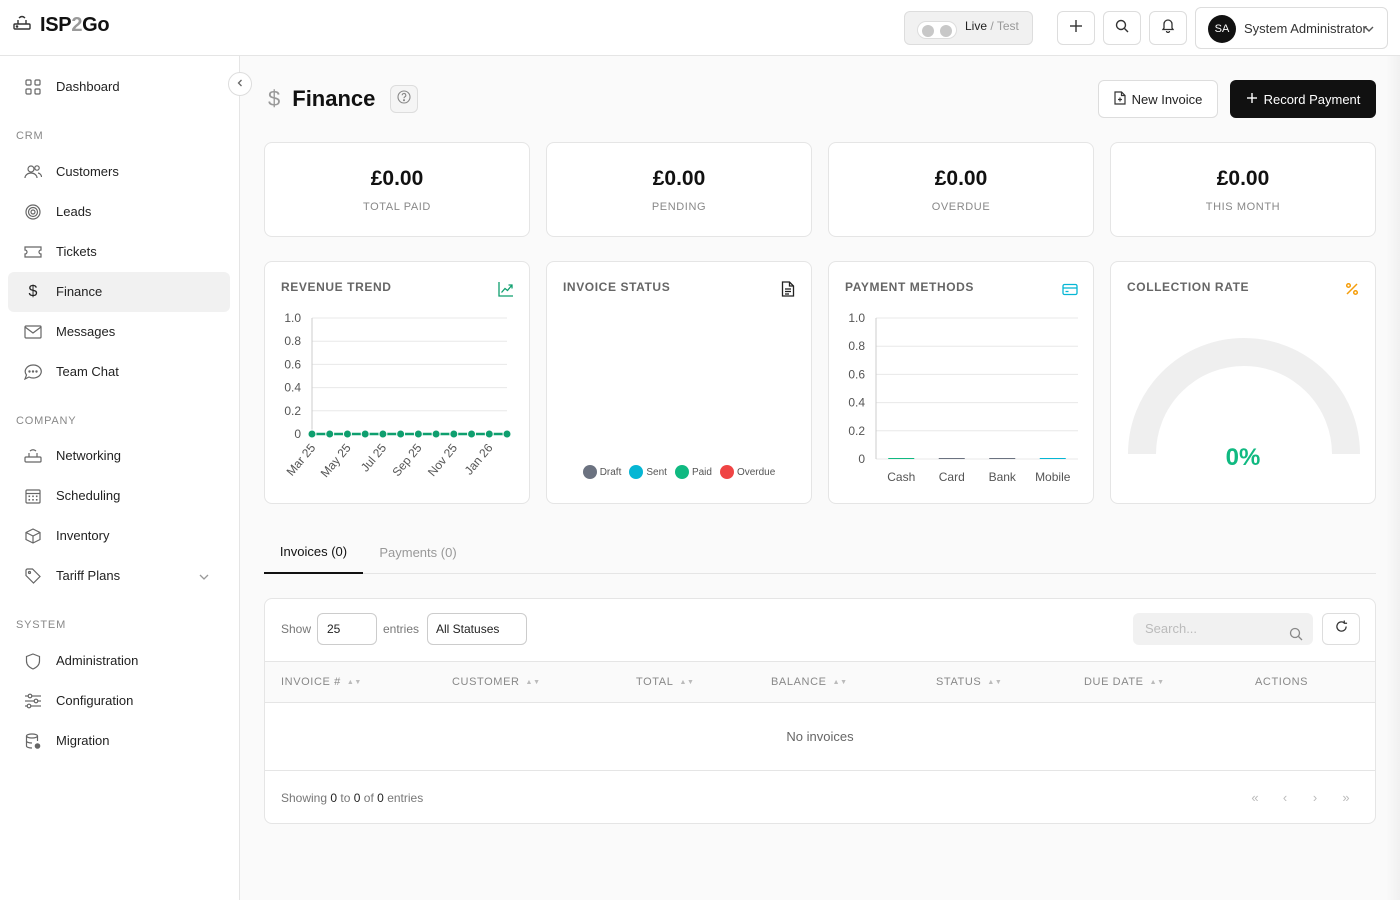 The height and width of the screenshot is (900, 1400). Describe the element at coordinates (119, 741) in the screenshot. I see `sidebar-item-migration: Migration` at that location.